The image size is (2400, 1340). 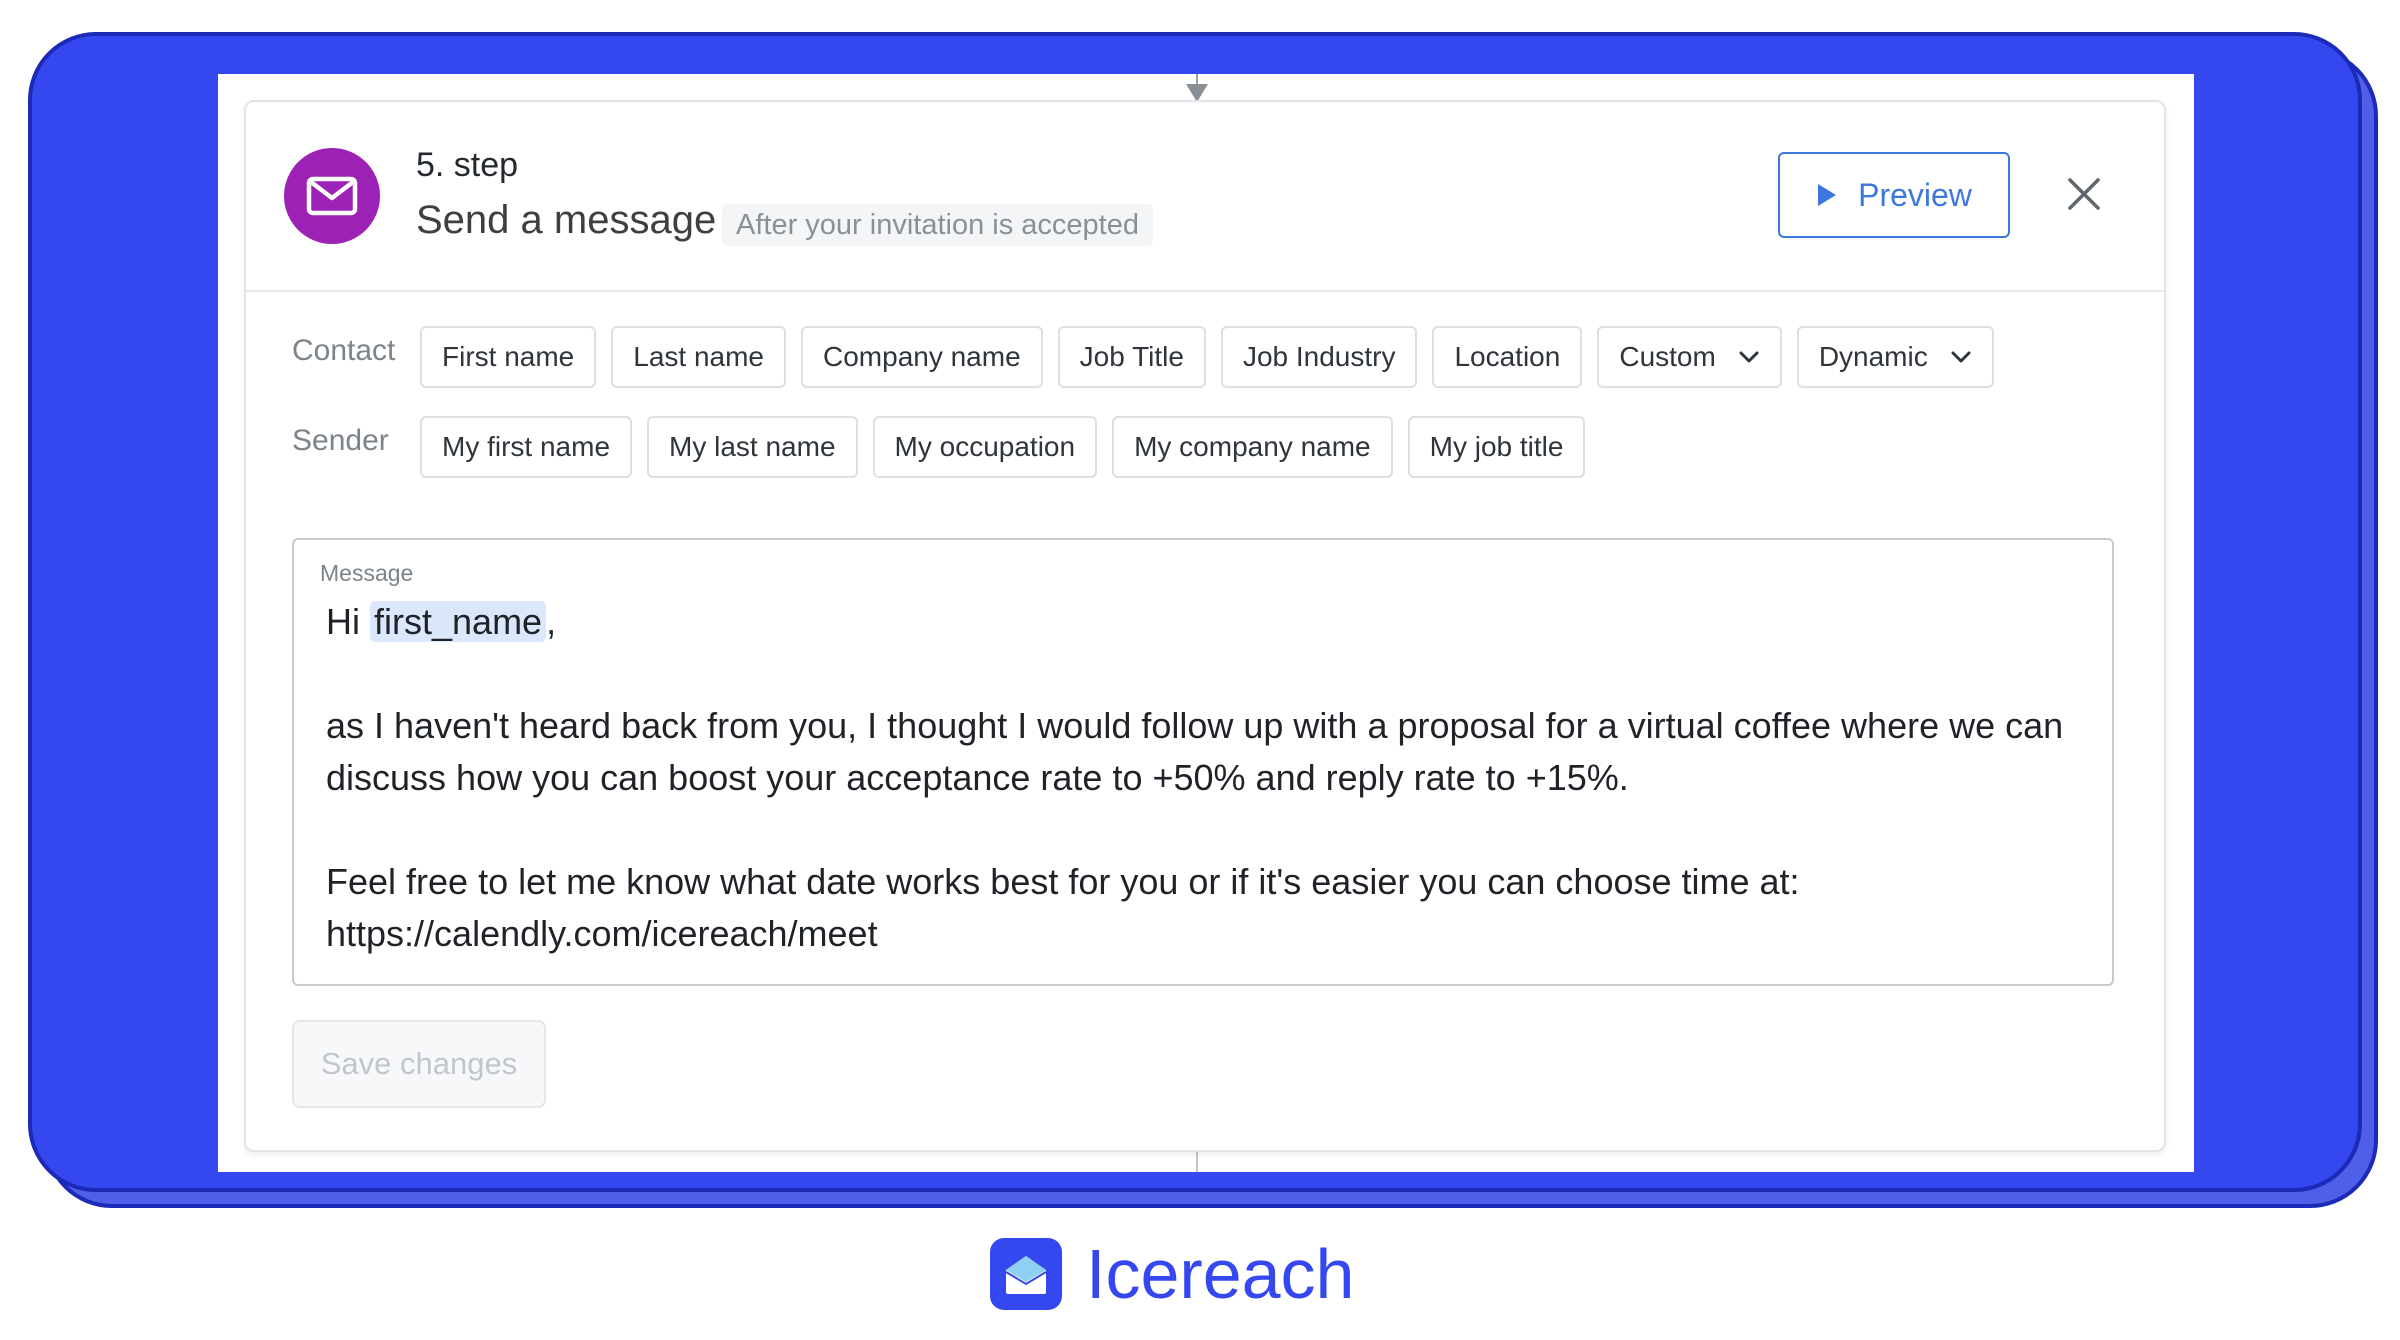 I want to click on step-title: Send a message, so click(x=566, y=220).